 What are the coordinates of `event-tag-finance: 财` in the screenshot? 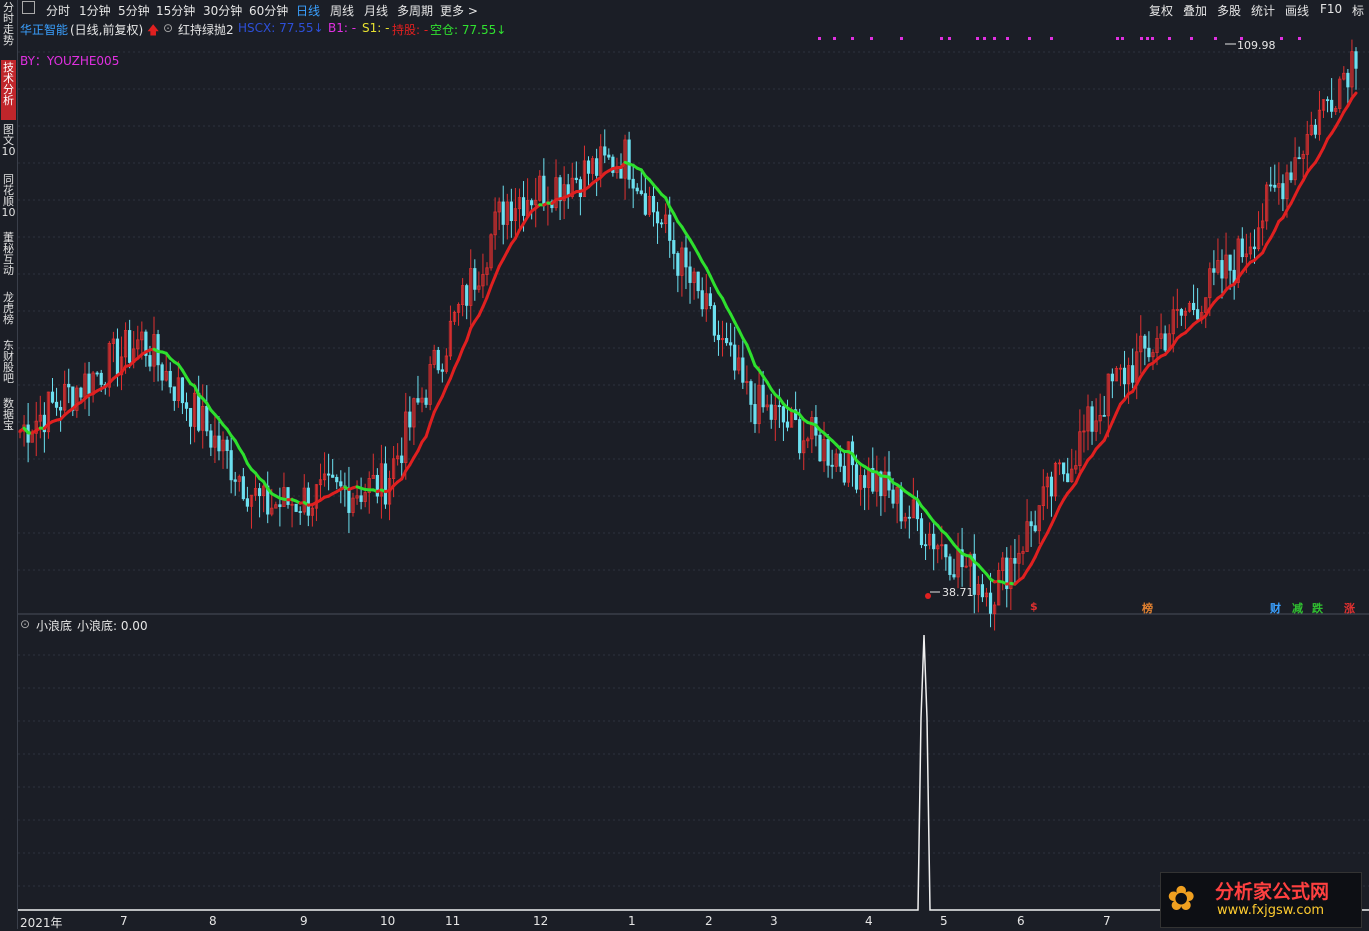 It's located at (1275, 608).